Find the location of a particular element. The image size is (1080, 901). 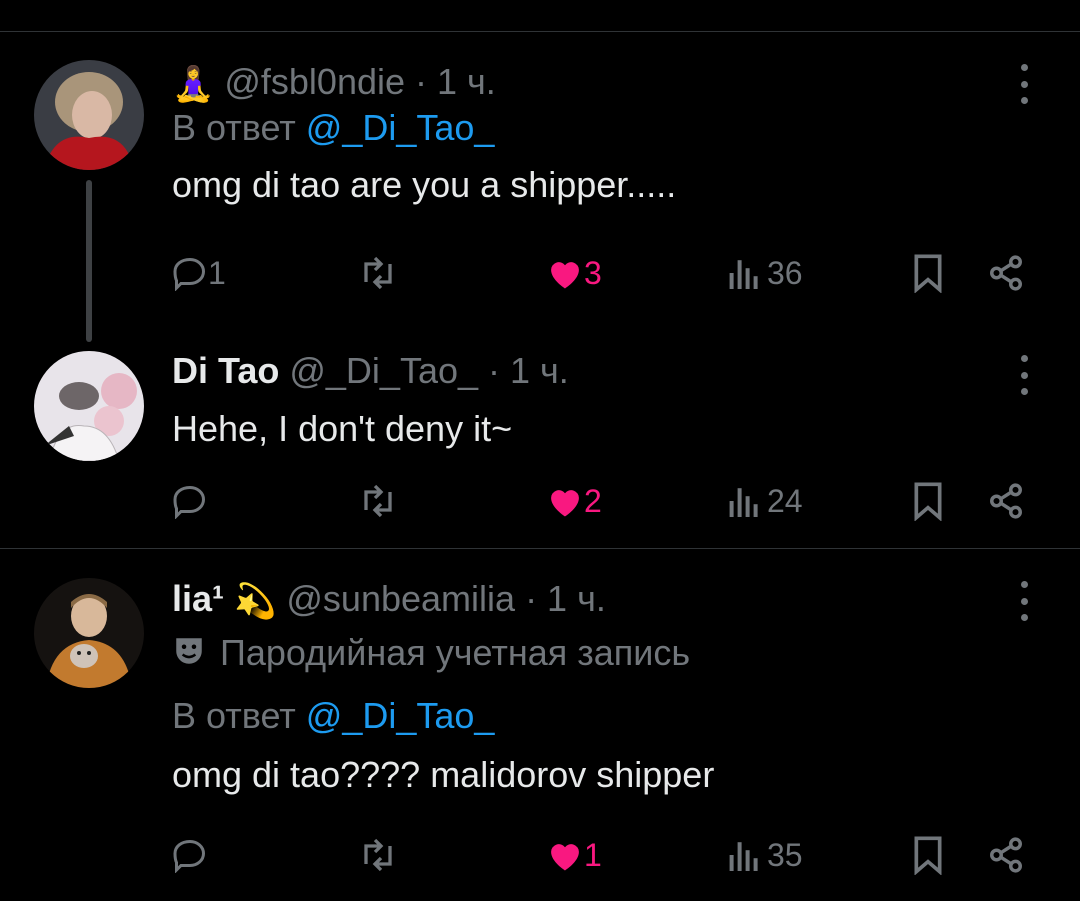

display-name: Di Tao is located at coordinates (225, 370).